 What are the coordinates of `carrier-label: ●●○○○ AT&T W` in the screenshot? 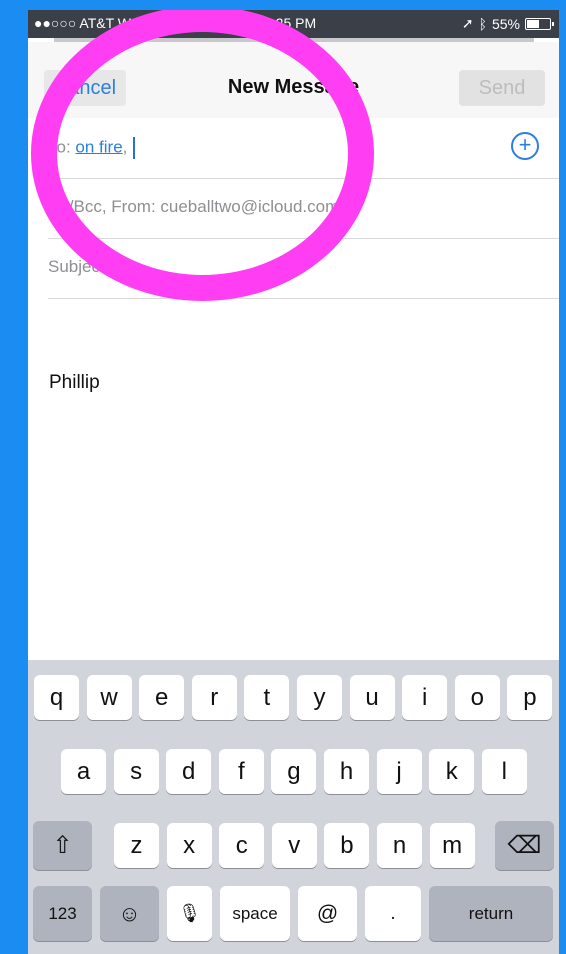 It's located at (82, 23).